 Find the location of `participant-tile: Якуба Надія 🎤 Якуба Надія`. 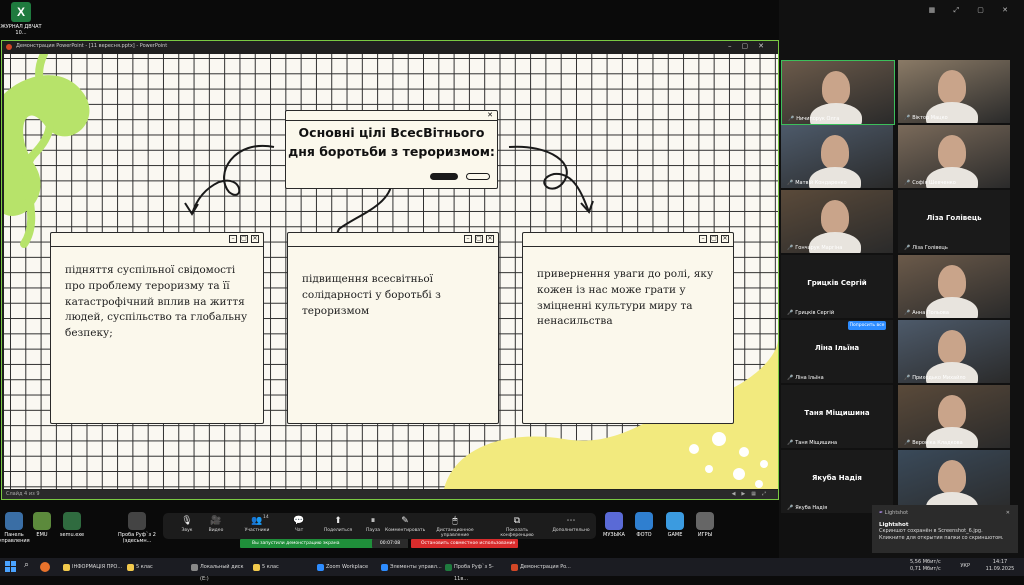

participant-tile: Якуба Надія 🎤 Якуба Надія is located at coordinates (837, 481).